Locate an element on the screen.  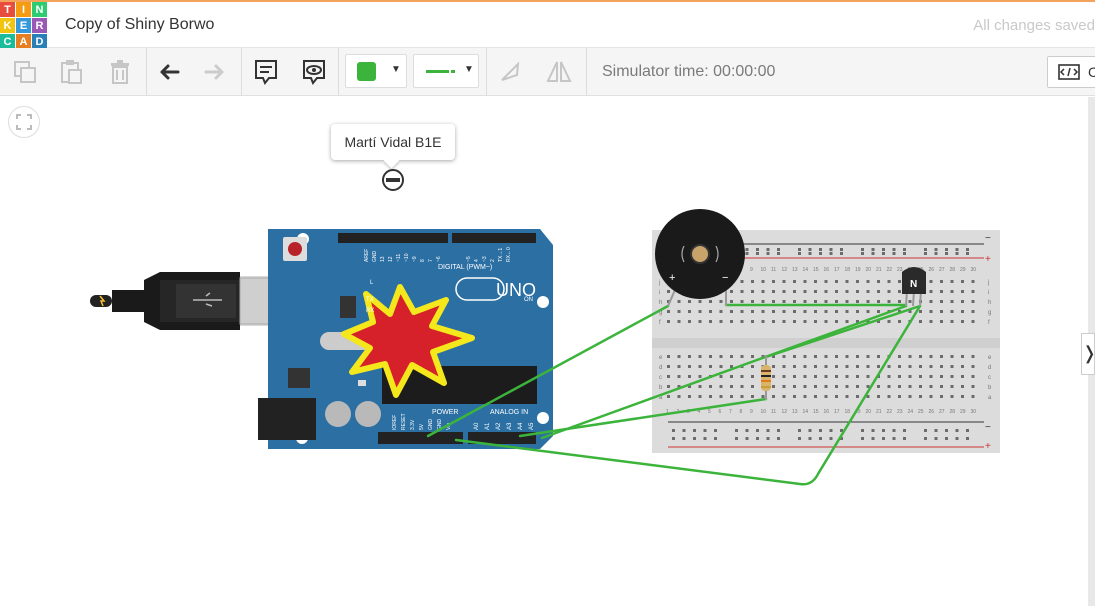
save-status: All changes saved is located at coordinates (1034, 25).